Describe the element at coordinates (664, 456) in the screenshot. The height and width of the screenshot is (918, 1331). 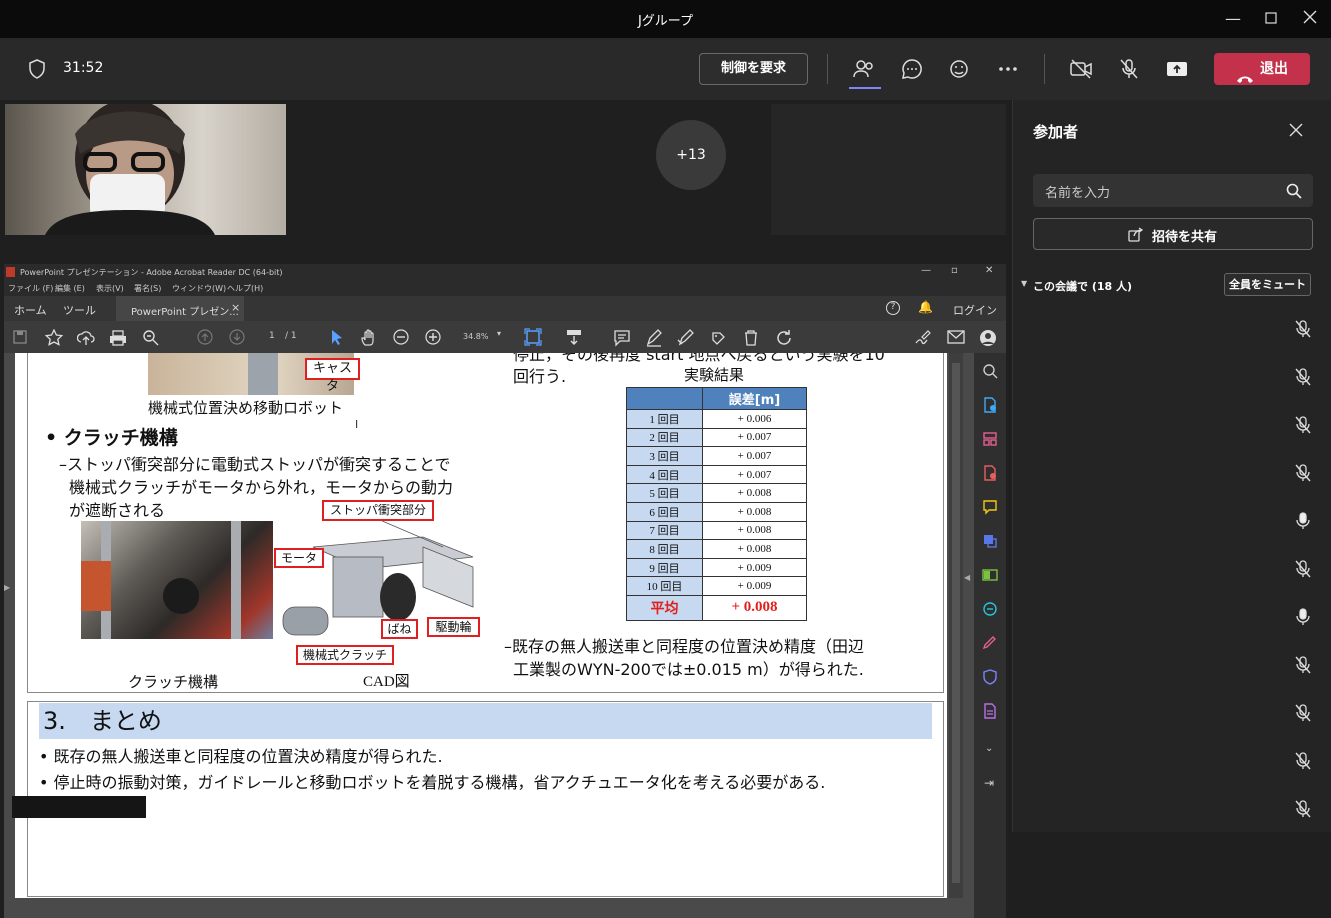
I see `row-label: 3 回目` at that location.